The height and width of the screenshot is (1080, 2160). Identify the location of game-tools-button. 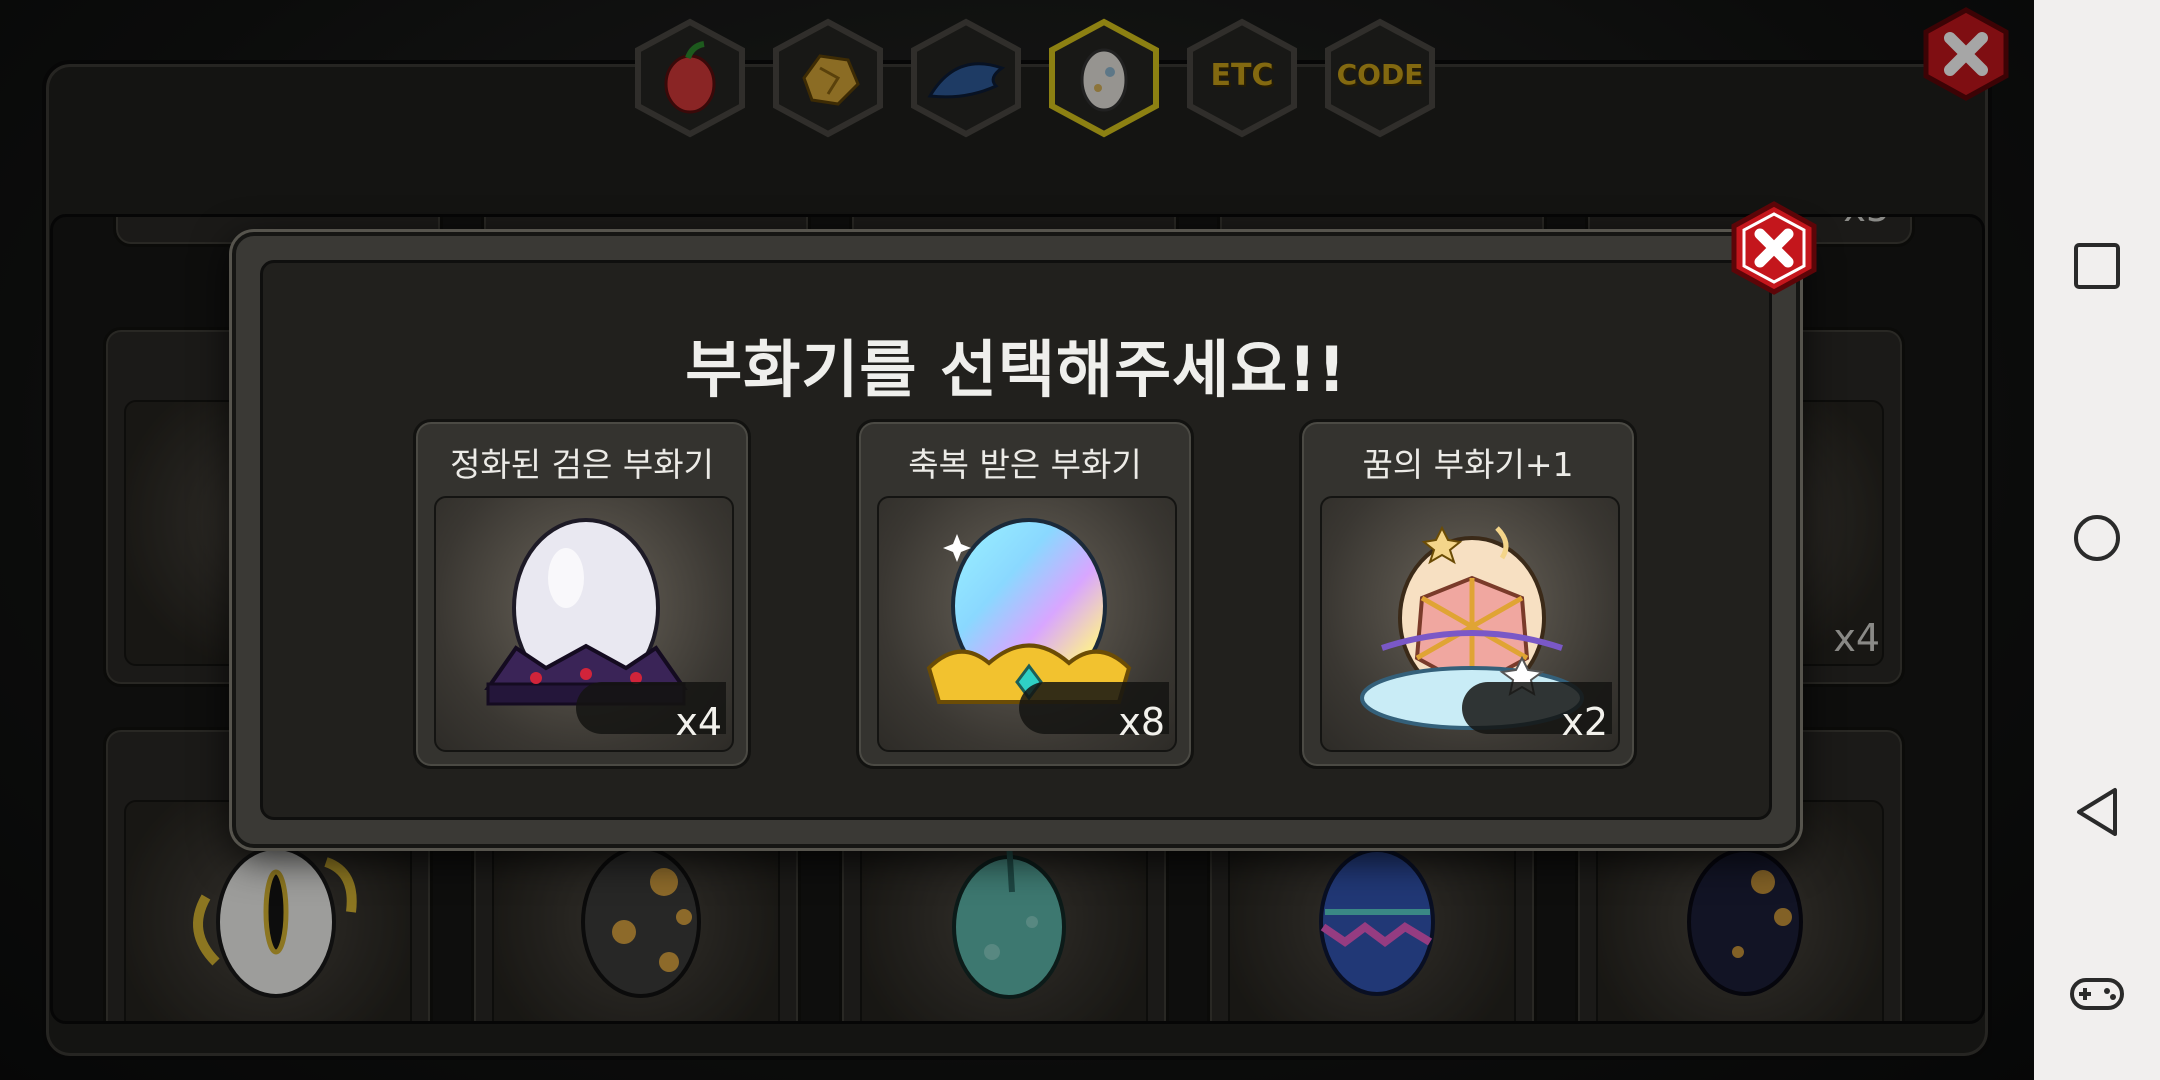
(2097, 994).